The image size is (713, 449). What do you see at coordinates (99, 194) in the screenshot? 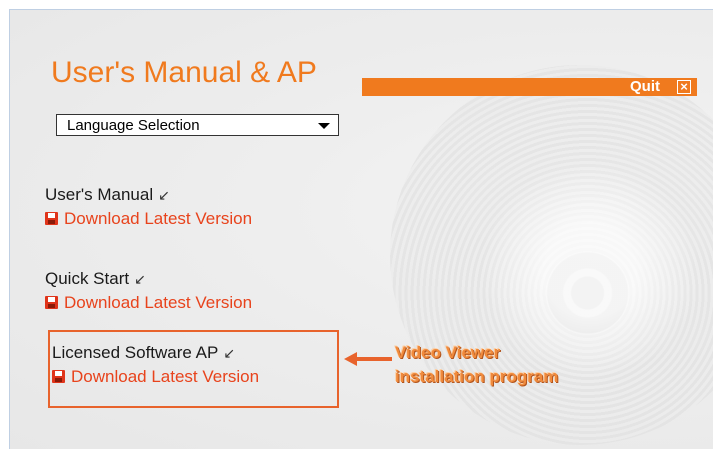
I see `section-title-label: User's Manual` at bounding box center [99, 194].